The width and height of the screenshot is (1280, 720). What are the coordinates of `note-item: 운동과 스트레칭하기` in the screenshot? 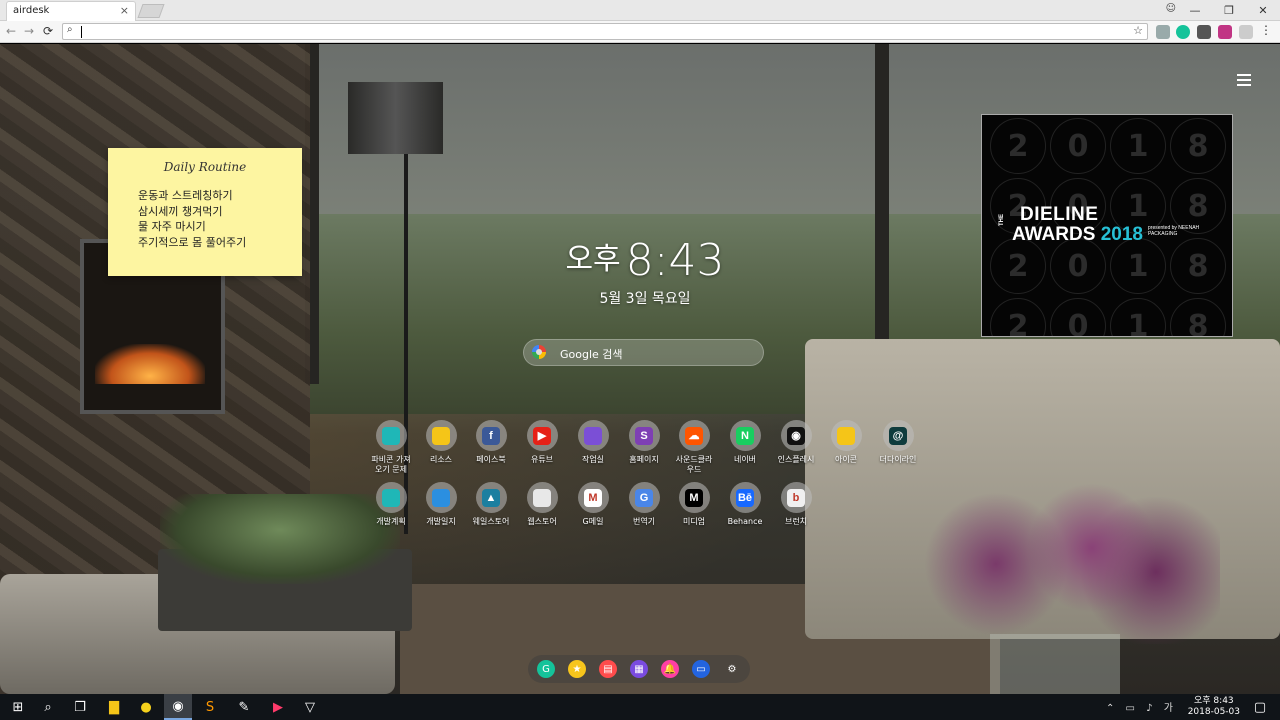 It's located at (185, 195).